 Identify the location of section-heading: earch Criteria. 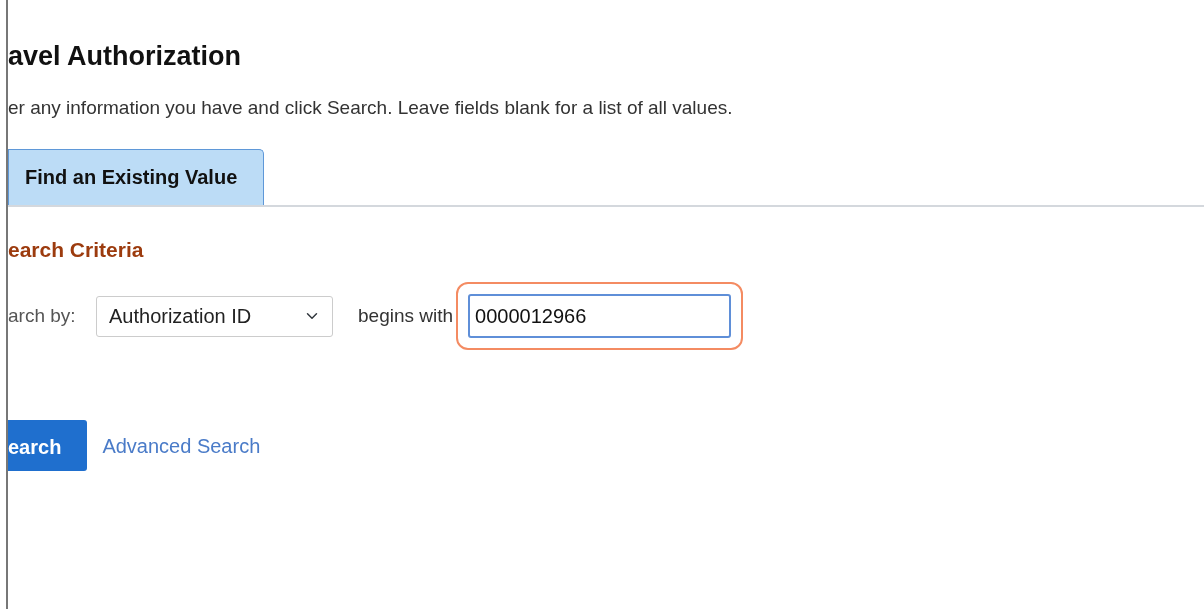
(76, 249).